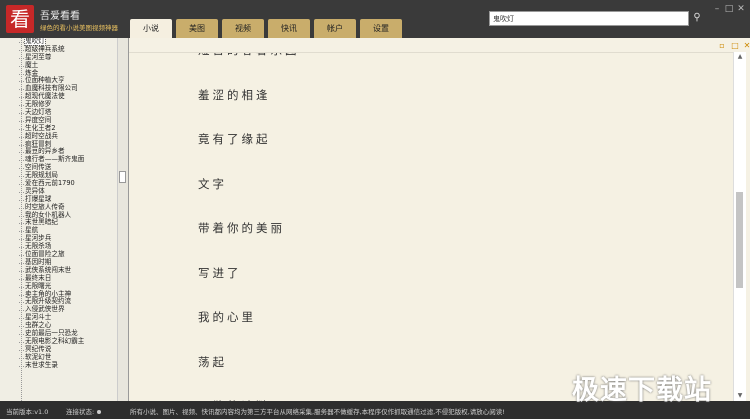 This screenshot has width=750, height=419. What do you see at coordinates (79, 28) in the screenshot?
I see `app-subtitle: 绿色的看小说美图视频神器` at bounding box center [79, 28].